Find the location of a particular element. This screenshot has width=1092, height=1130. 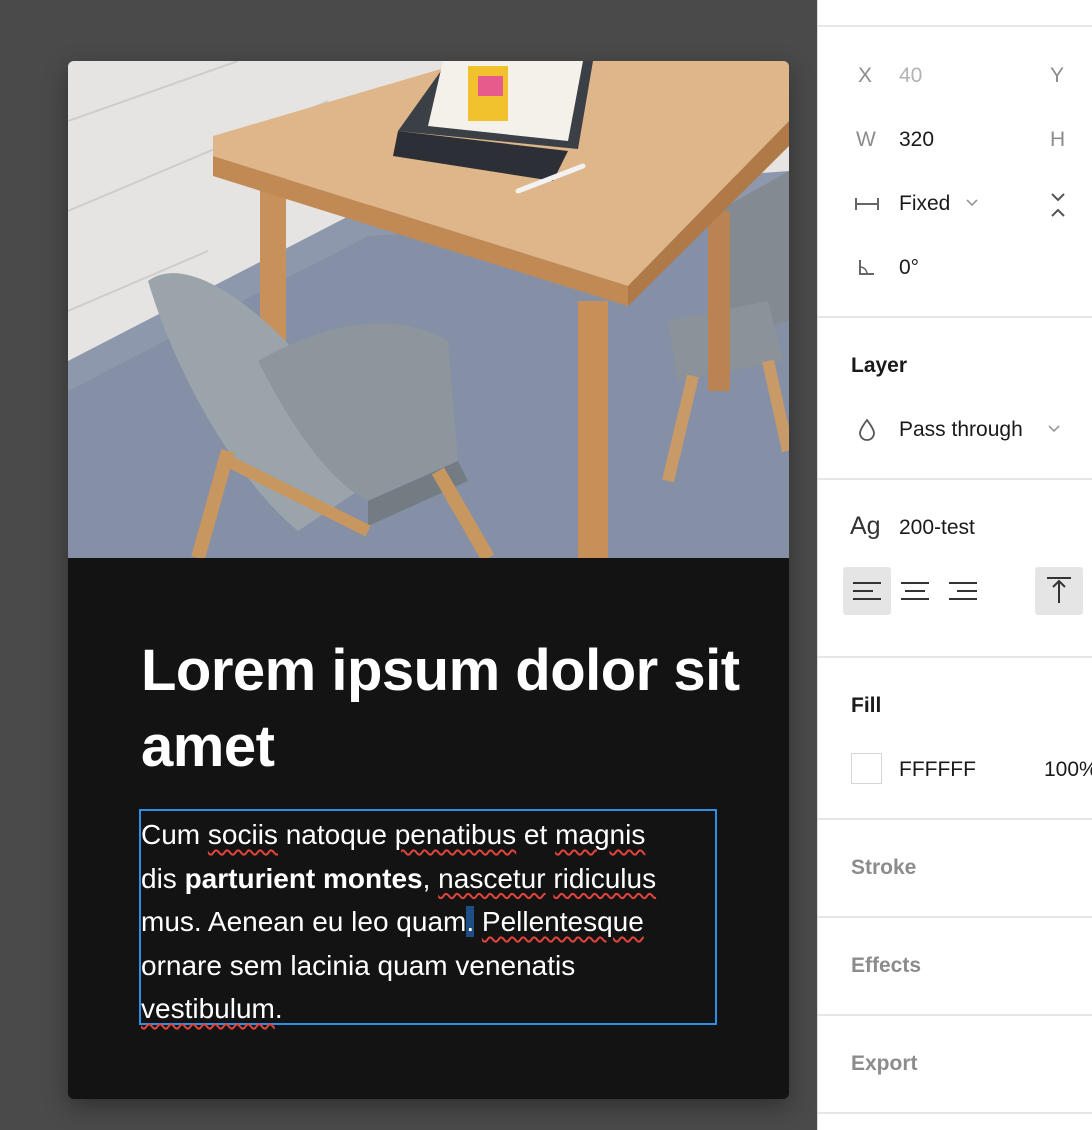

blend-mode-icon is located at coordinates (867, 429).